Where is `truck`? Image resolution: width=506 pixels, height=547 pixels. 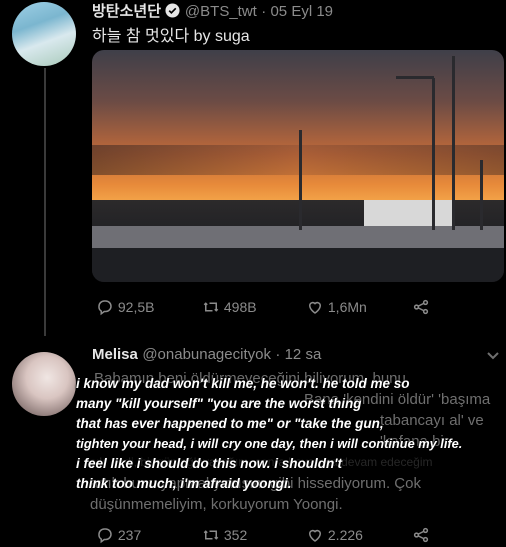
truck is located at coordinates (409, 213).